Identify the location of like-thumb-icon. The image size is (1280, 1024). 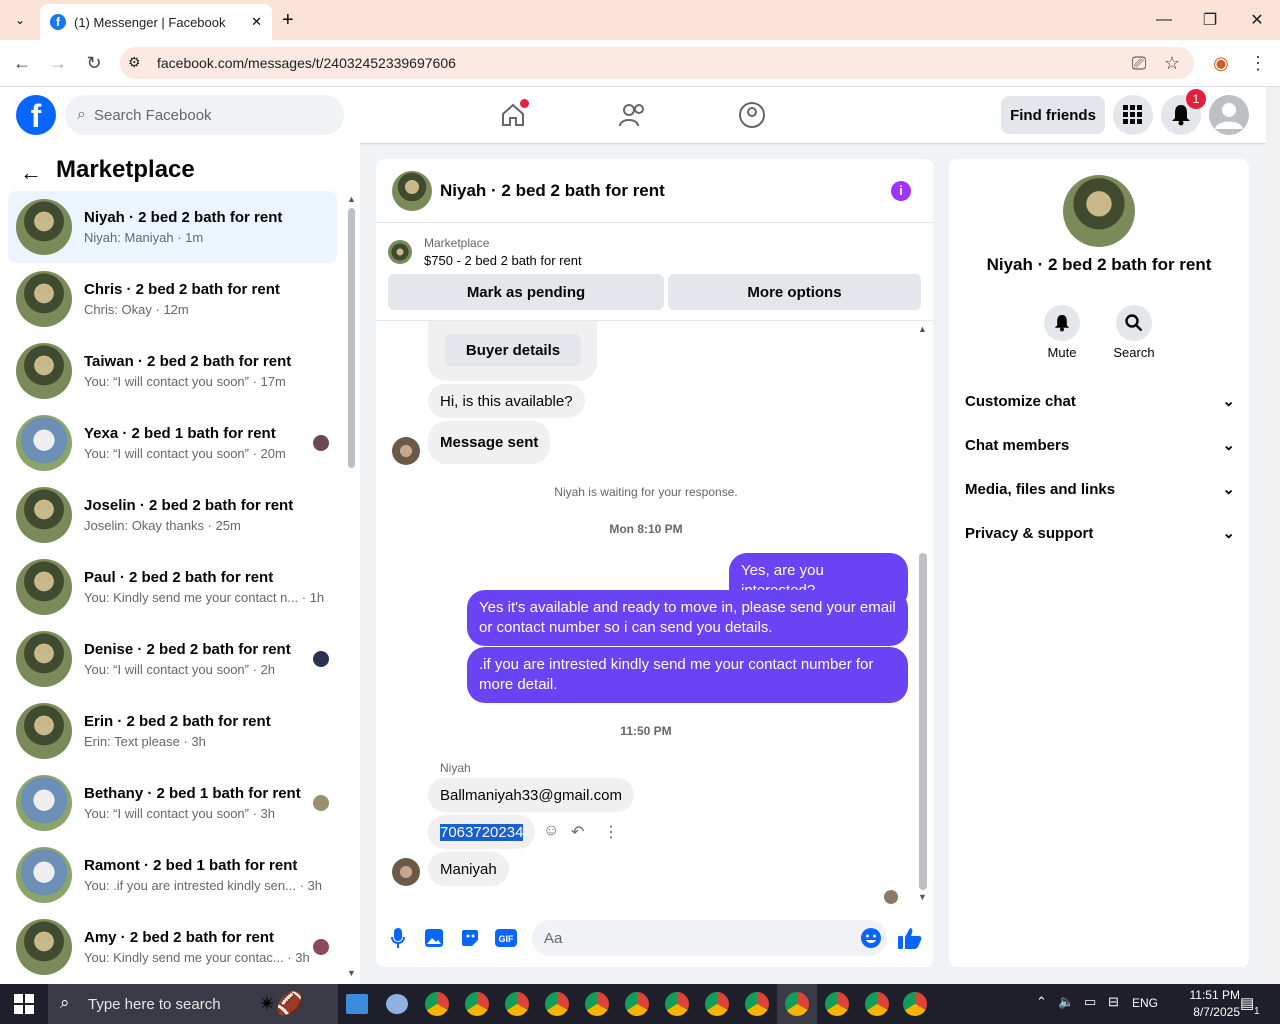
(910, 938).